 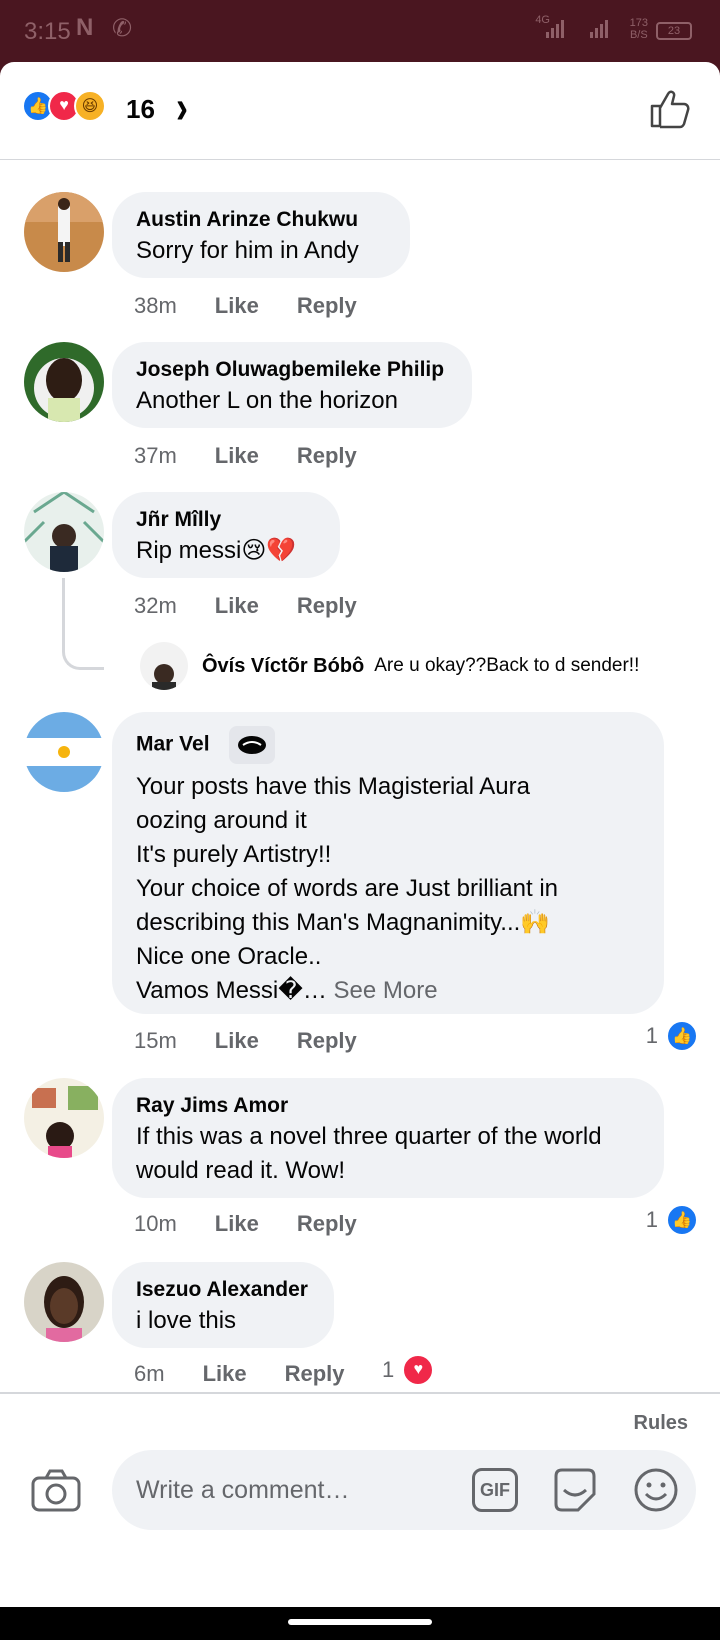 What do you see at coordinates (155, 1223) in the screenshot?
I see `comment-time: 10m` at bounding box center [155, 1223].